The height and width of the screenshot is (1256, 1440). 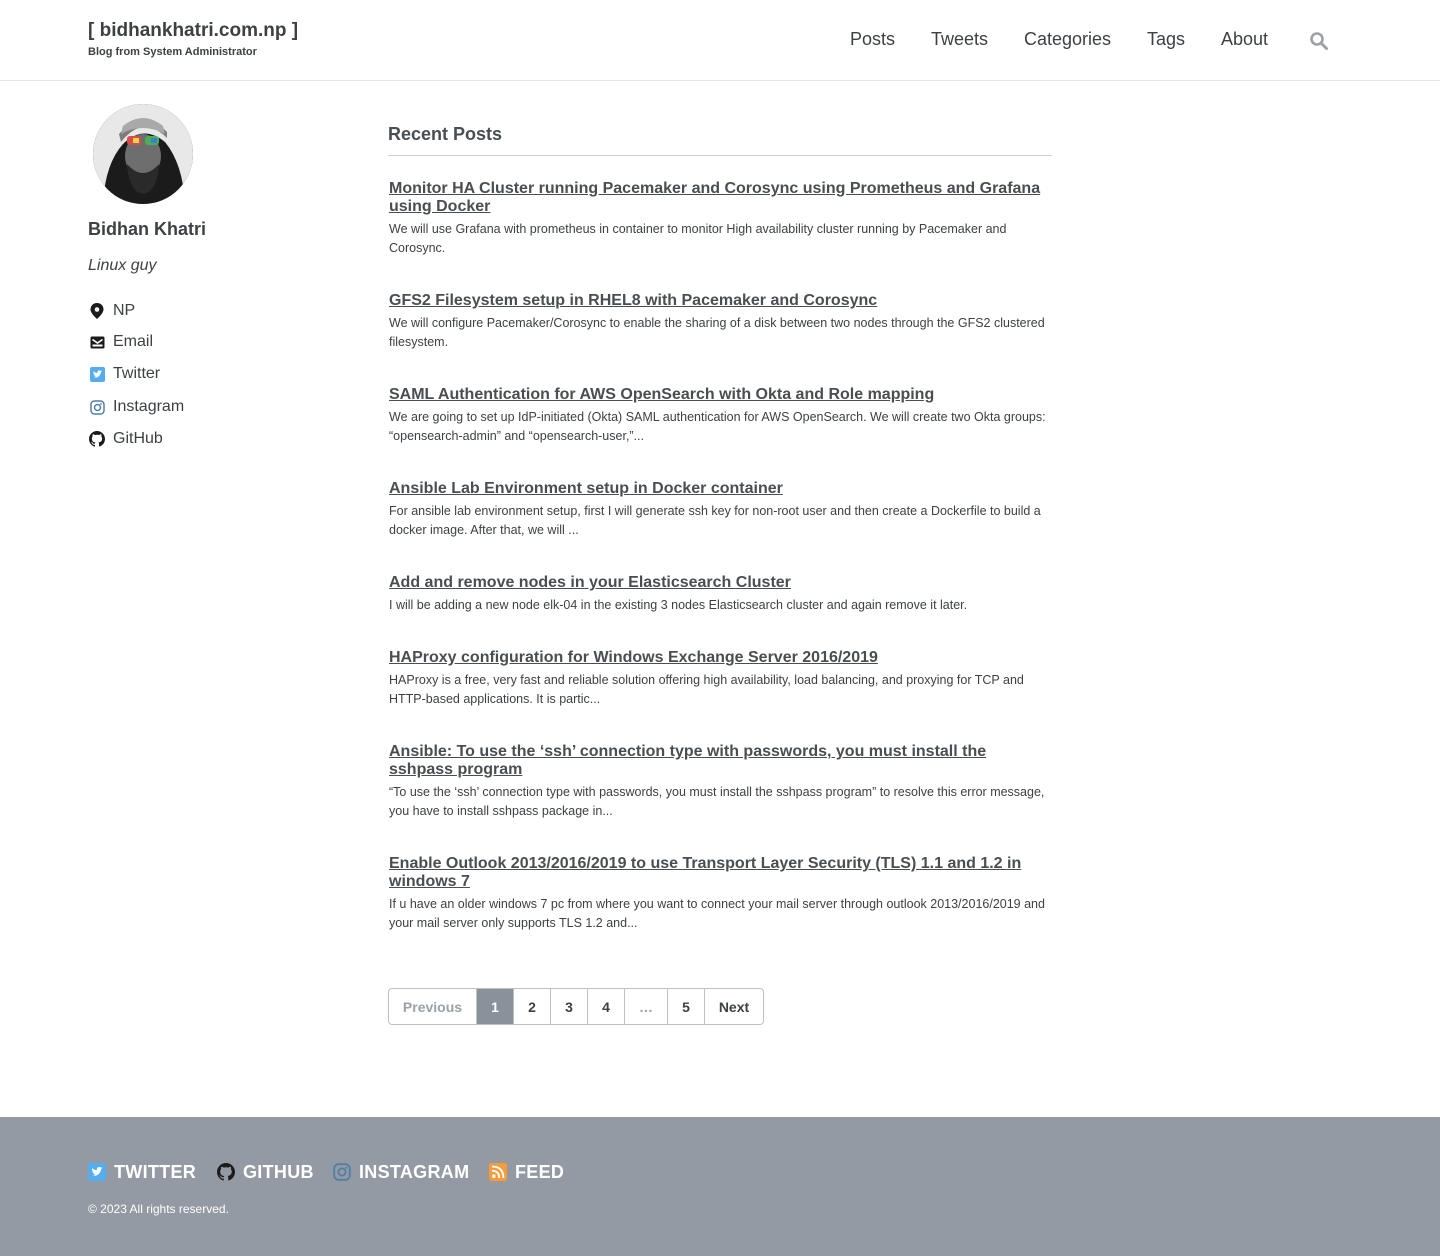 I want to click on footer-twitter-link: TWITTER, so click(x=142, y=1172).